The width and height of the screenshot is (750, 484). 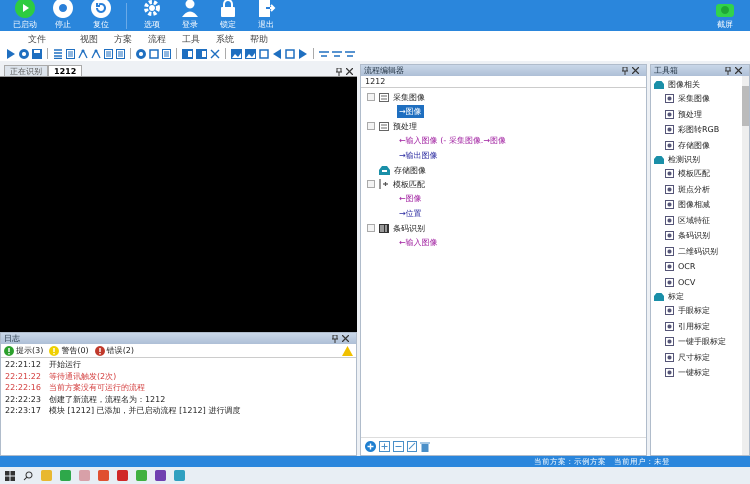 What do you see at coordinates (412, 446) in the screenshot?
I see `edit-icon` at bounding box center [412, 446].